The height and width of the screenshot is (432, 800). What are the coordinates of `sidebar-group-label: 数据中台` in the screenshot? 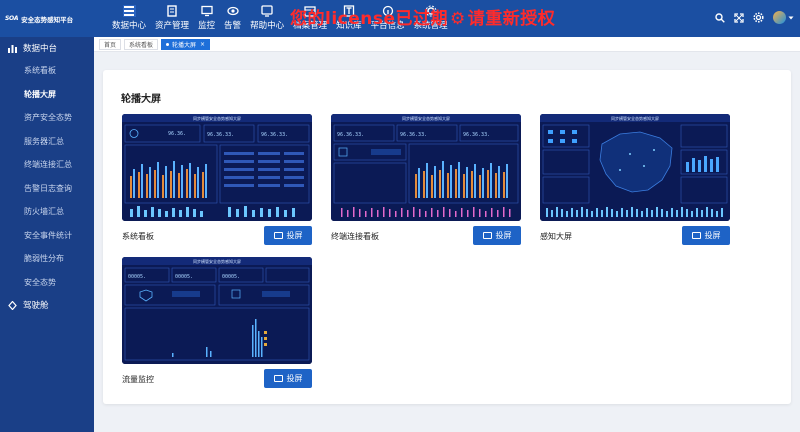 It's located at (40, 49).